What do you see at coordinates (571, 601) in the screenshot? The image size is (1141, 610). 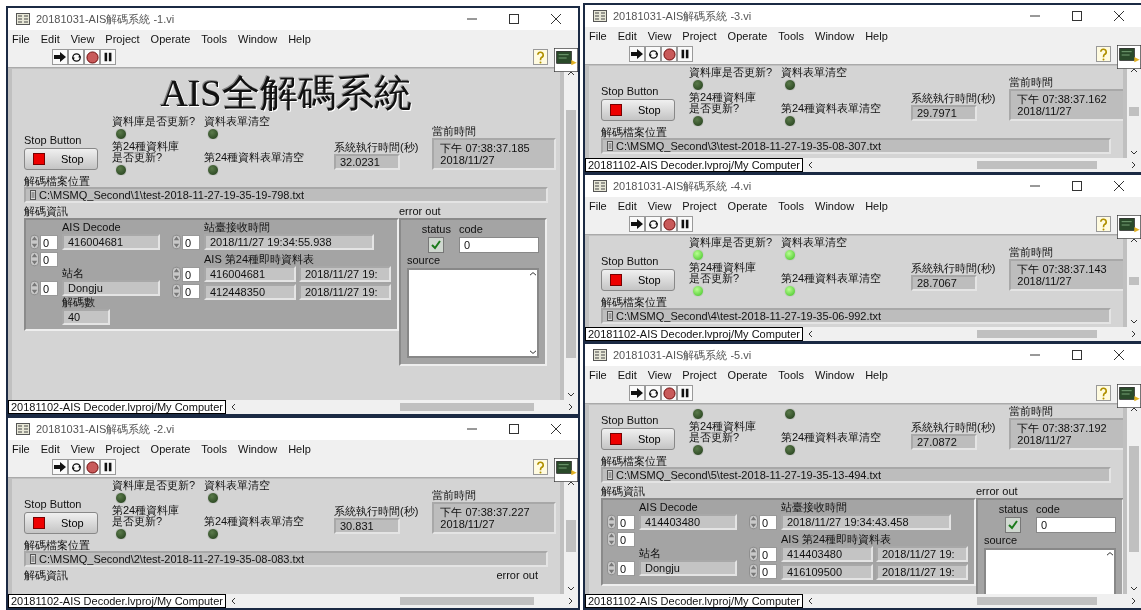 I see `scroll-right-icon` at bounding box center [571, 601].